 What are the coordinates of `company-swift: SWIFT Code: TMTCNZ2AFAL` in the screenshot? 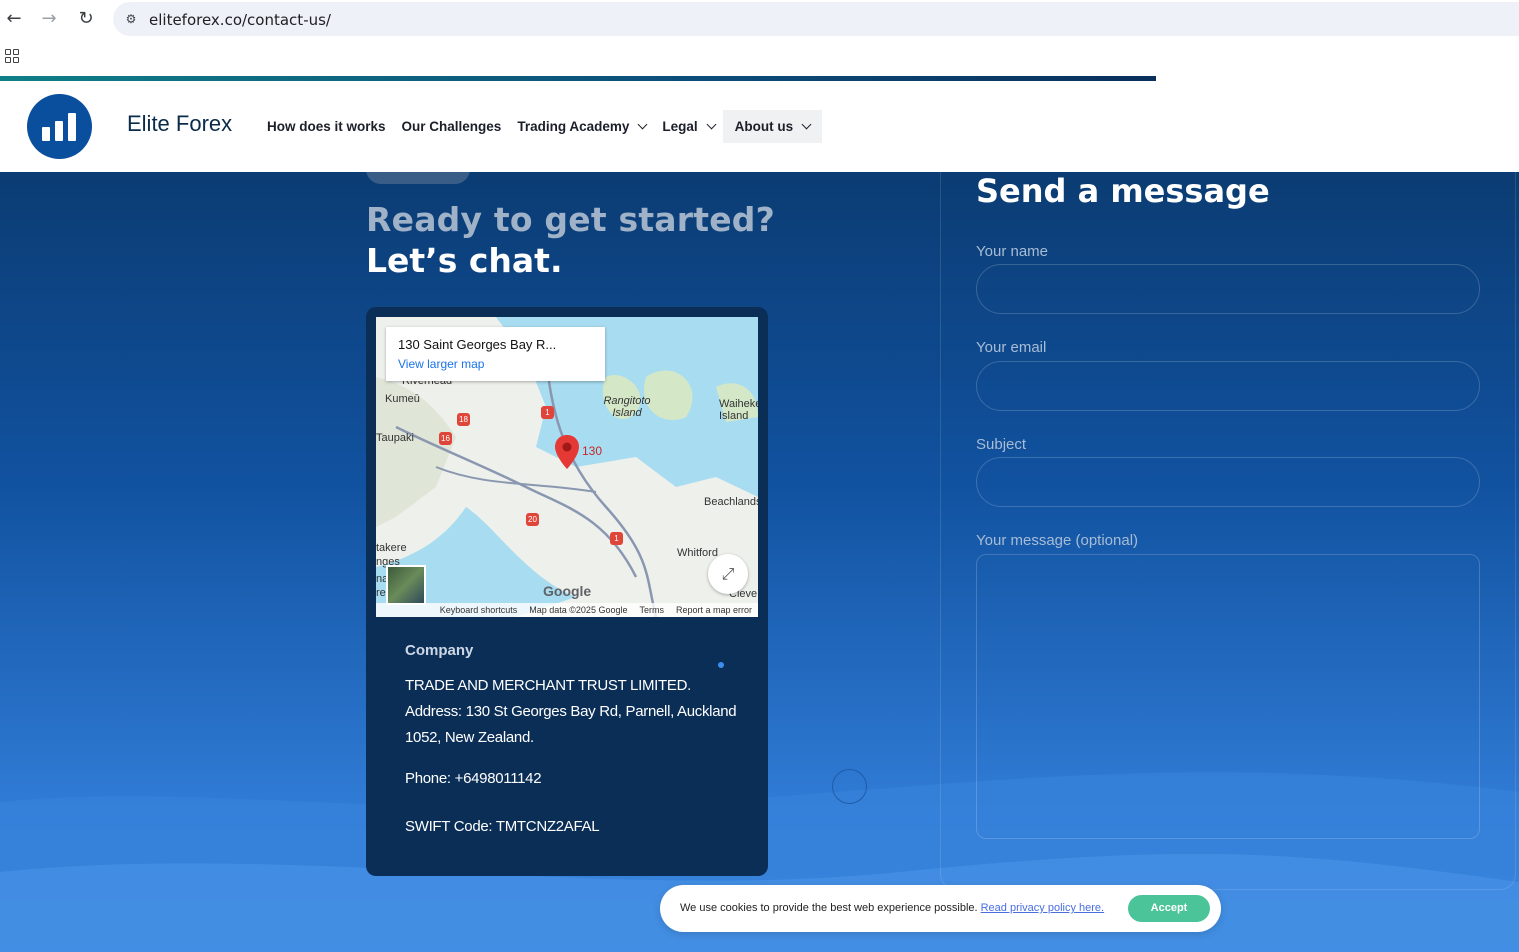 It's located at (502, 826).